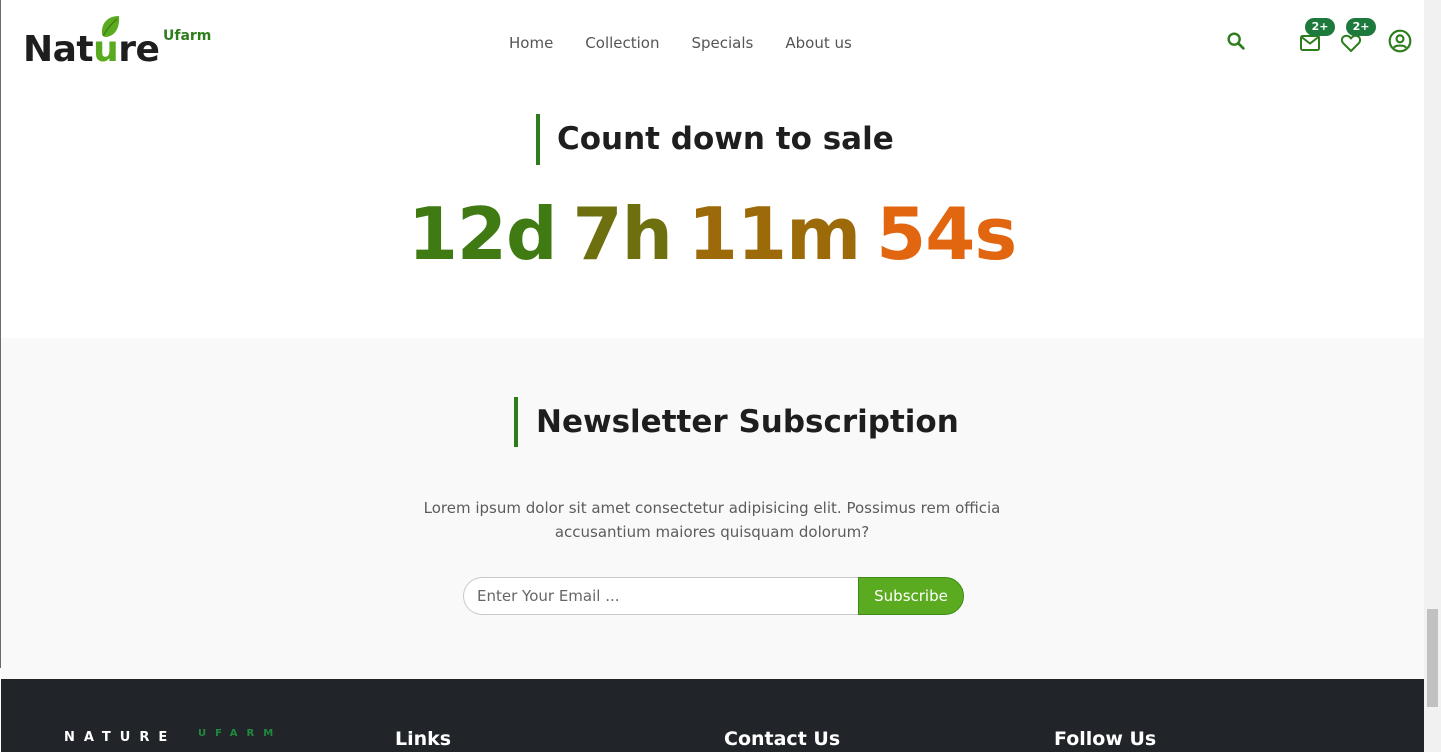  I want to click on main-nav: Home Collection Specials About us, so click(696, 43).